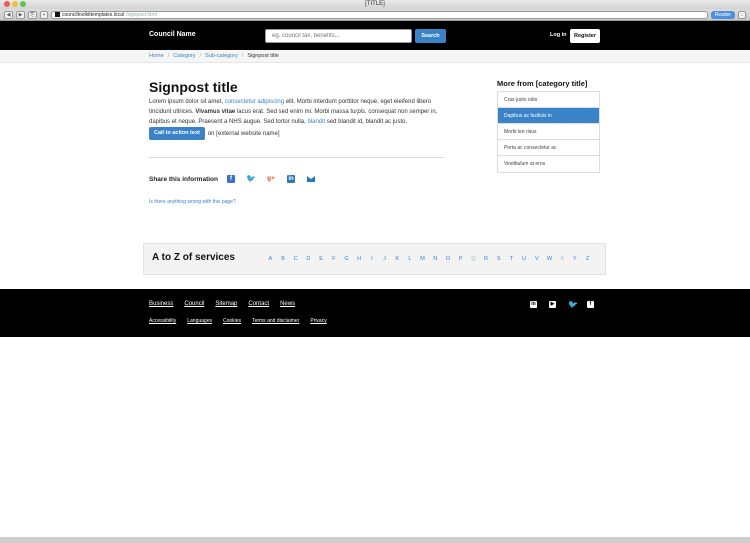 The width and height of the screenshot is (750, 543). What do you see at coordinates (8, 14) in the screenshot?
I see `back-icon: ◀` at bounding box center [8, 14].